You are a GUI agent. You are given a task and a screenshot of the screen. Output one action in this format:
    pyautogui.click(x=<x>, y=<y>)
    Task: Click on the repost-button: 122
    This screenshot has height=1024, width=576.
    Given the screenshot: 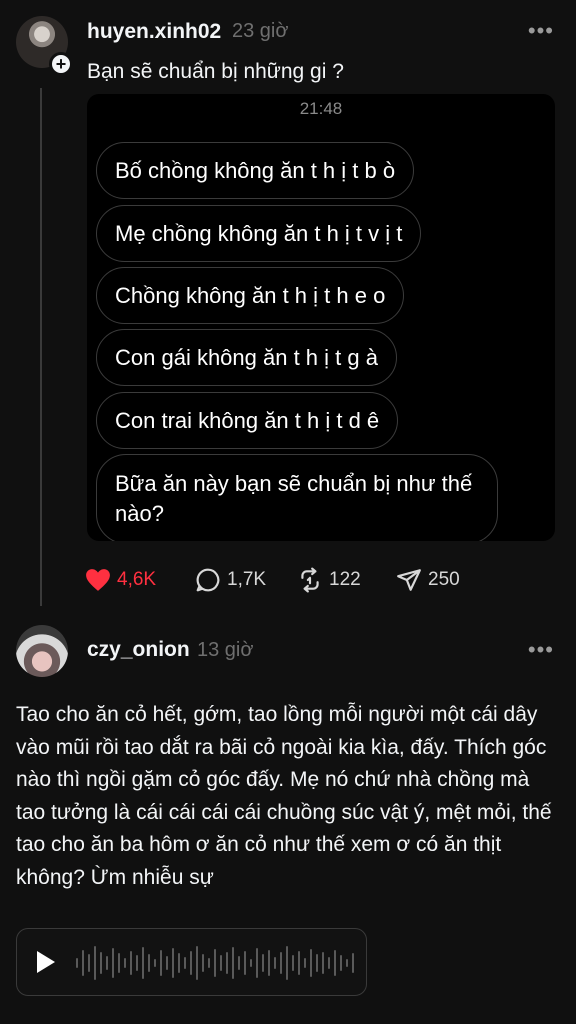 What is the action you would take?
    pyautogui.click(x=329, y=580)
    